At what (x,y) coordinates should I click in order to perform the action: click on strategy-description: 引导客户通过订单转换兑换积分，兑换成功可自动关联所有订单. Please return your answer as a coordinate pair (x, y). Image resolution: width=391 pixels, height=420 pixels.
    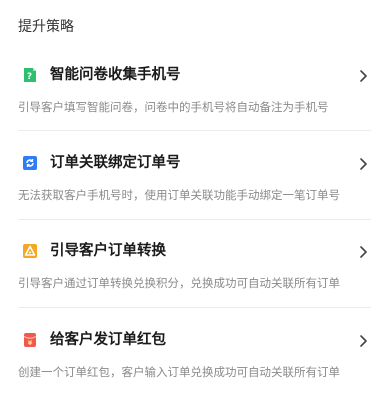
    Looking at the image, I should click on (179, 283).